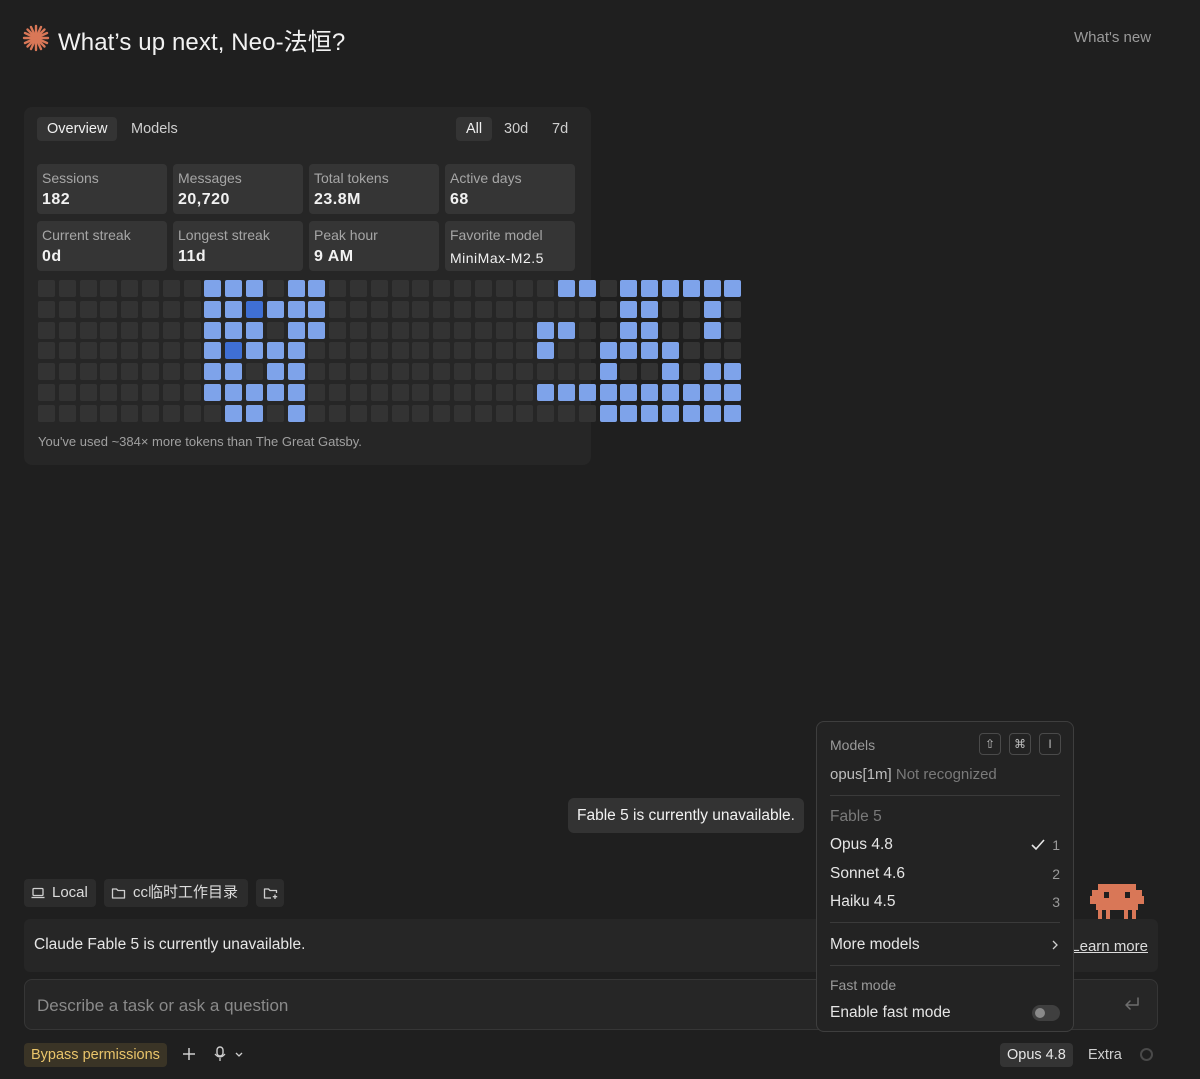 The height and width of the screenshot is (1079, 1200). What do you see at coordinates (1132, 1004) in the screenshot?
I see `enter-icon` at bounding box center [1132, 1004].